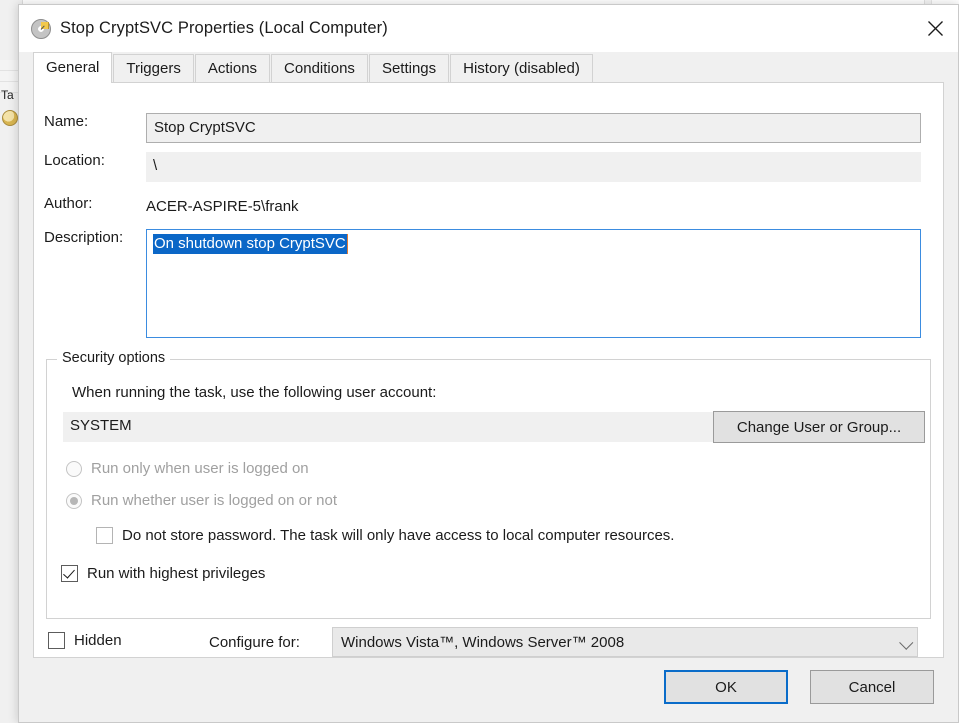 The image size is (959, 723). Describe the element at coordinates (176, 573) in the screenshot. I see `checkbox-run-with-highest-privileges-label: Run with highest privileges` at that location.